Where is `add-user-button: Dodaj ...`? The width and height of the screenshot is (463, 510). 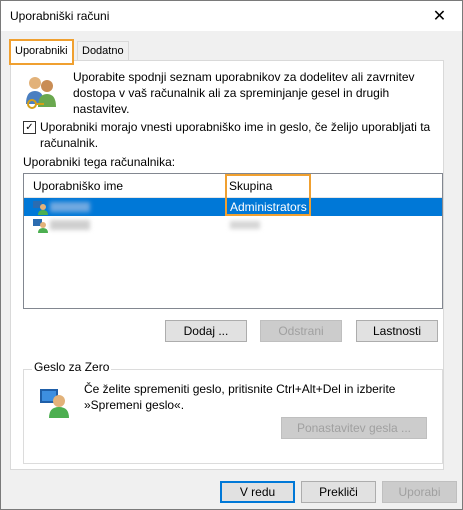
add-user-button: Dodaj ... is located at coordinates (206, 331).